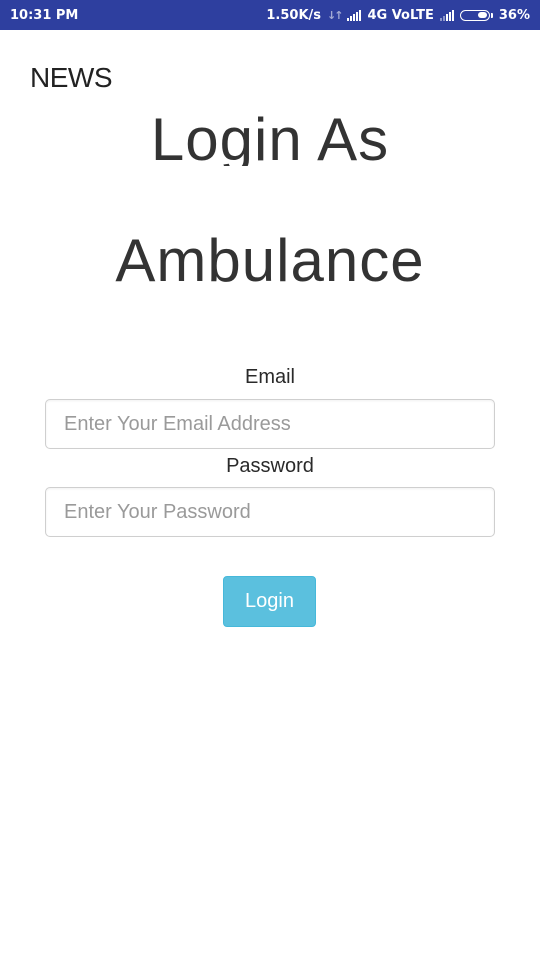 Image resolution: width=540 pixels, height=960 pixels. What do you see at coordinates (269, 377) in the screenshot?
I see `email-label: Email` at bounding box center [269, 377].